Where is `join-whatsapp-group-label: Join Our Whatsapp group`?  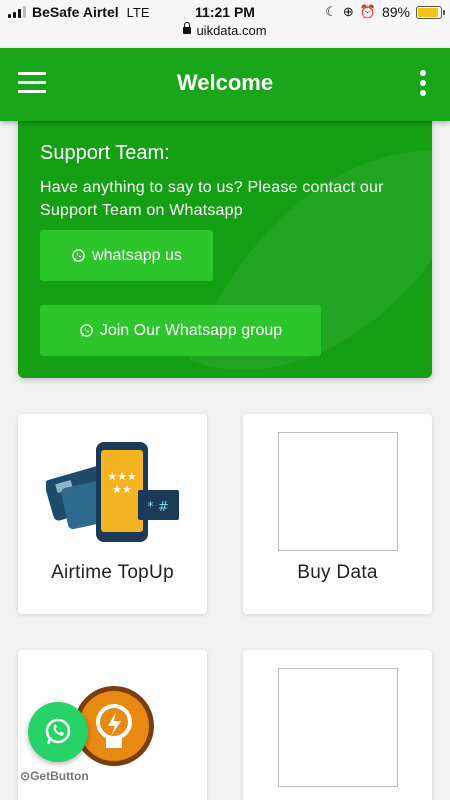
join-whatsapp-group-label: Join Our Whatsapp group is located at coordinates (191, 330).